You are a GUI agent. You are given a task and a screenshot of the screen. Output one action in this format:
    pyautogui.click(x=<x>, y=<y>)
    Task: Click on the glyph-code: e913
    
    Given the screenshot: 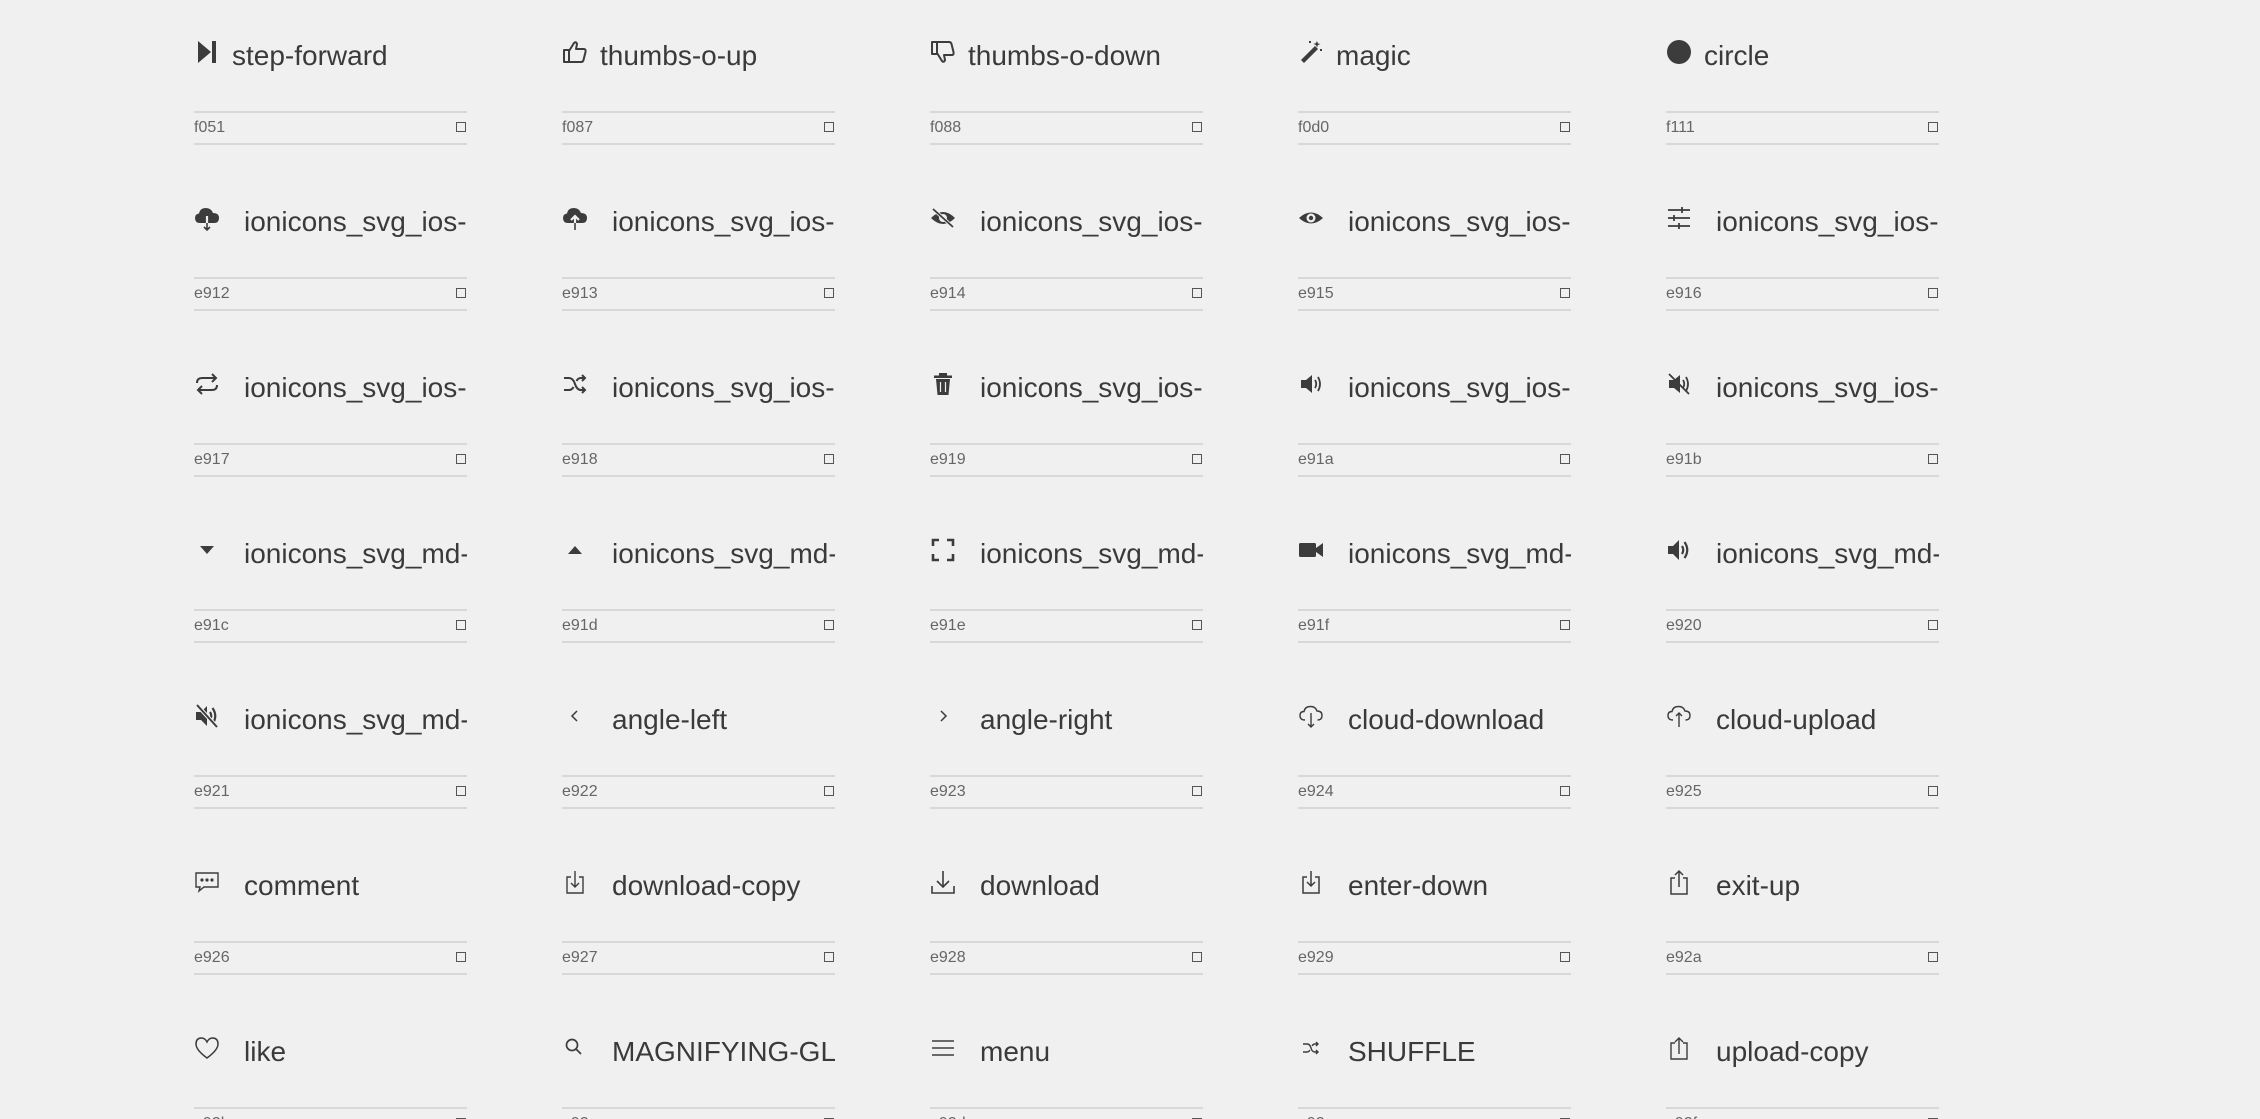 What is the action you would take?
    pyautogui.click(x=580, y=293)
    